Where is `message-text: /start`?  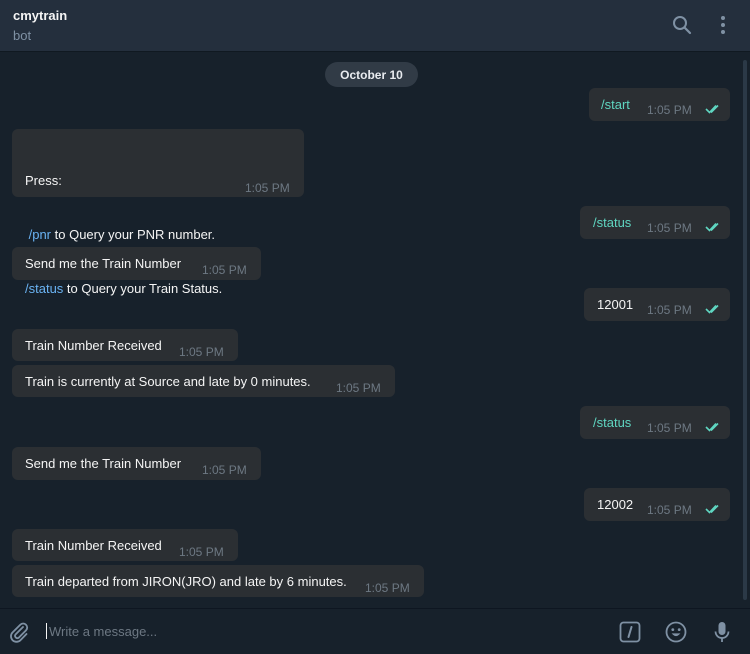
message-text: /start is located at coordinates (615, 105).